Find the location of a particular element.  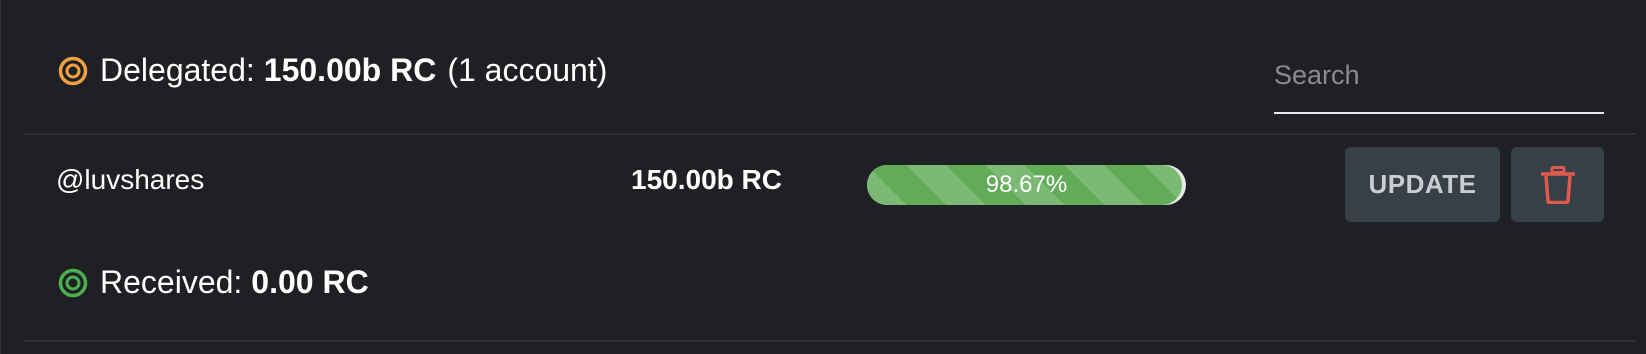

delegated-value: 150.00b RC is located at coordinates (350, 70).